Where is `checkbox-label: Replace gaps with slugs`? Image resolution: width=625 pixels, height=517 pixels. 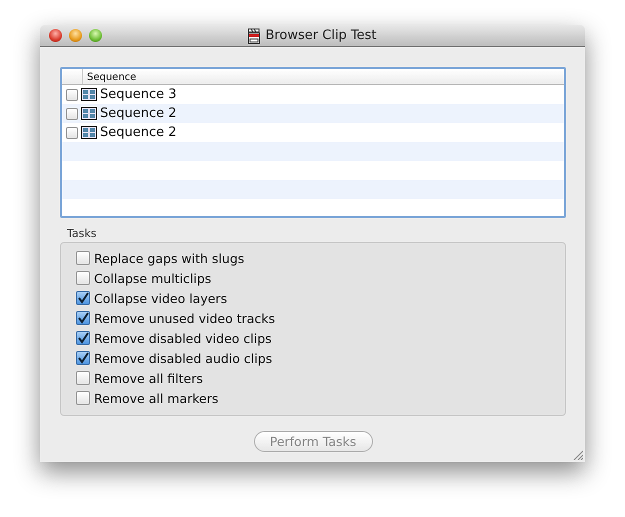
checkbox-label: Replace gaps with slugs is located at coordinates (169, 258).